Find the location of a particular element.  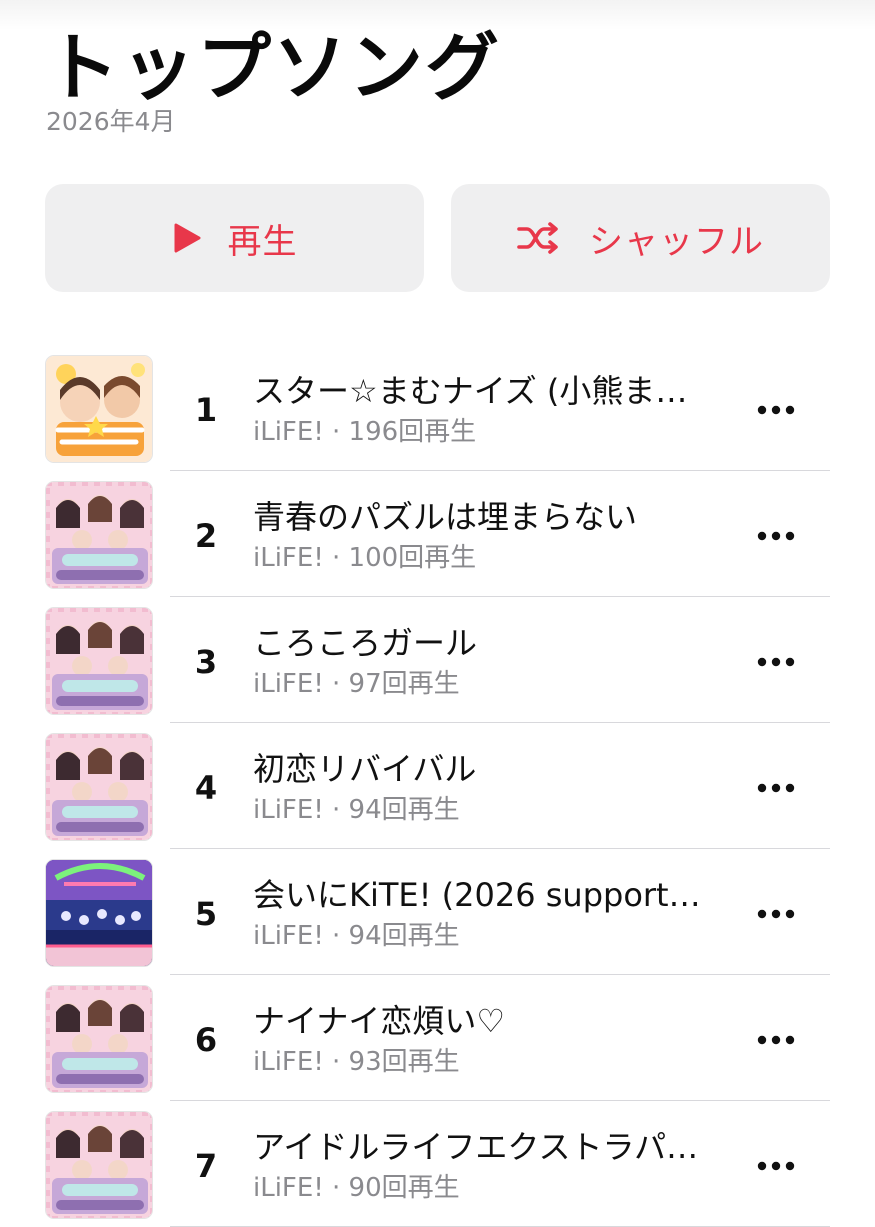

song-rank: 4 is located at coordinates (206, 788).